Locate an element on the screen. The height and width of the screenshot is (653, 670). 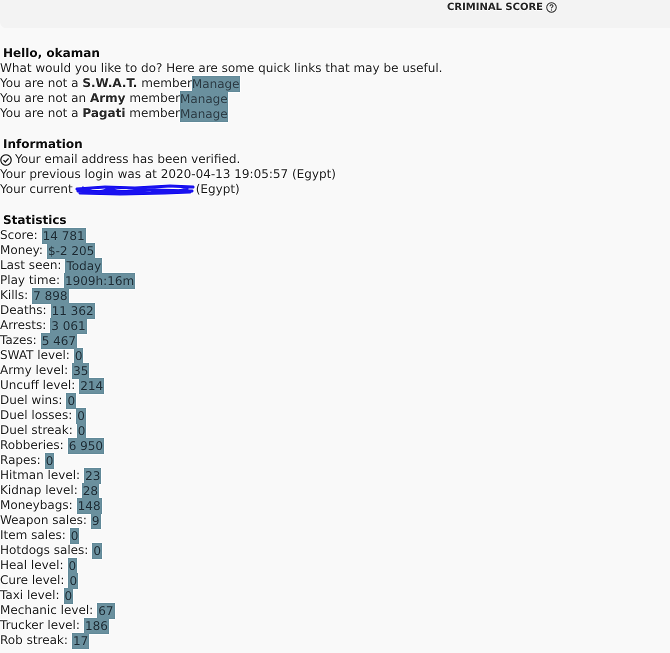
stat-value: 23 is located at coordinates (93, 476).